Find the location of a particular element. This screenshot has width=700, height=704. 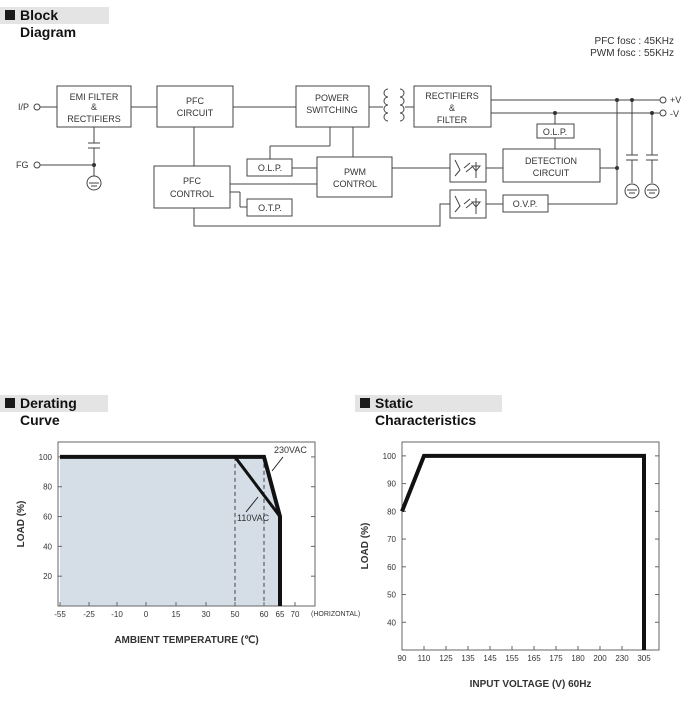

x-tick-label: 145 is located at coordinates (490, 658).